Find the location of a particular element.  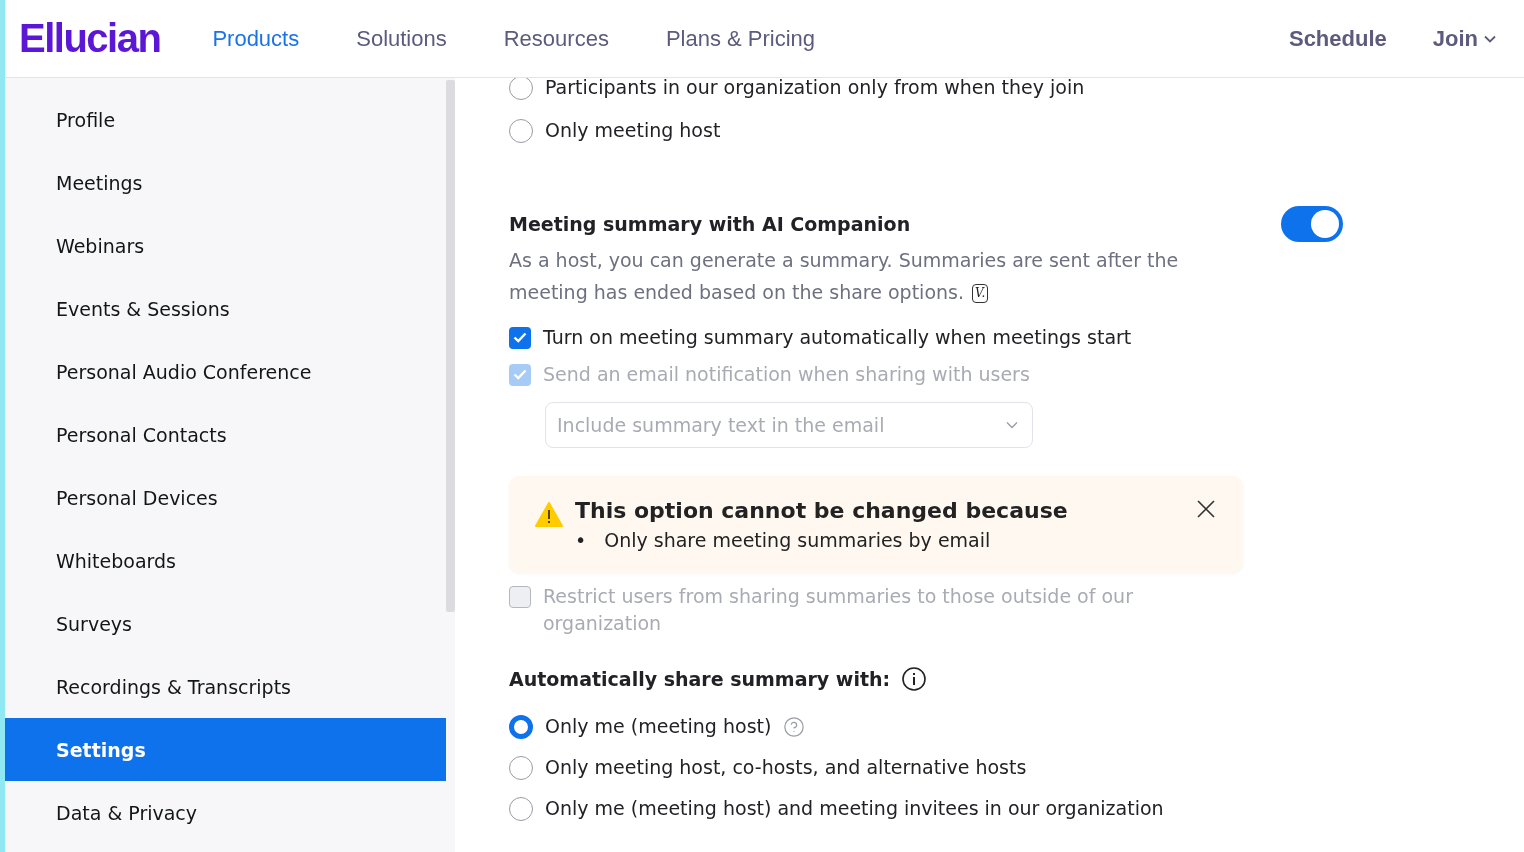

sidebar-item: Profile is located at coordinates (225, 119).